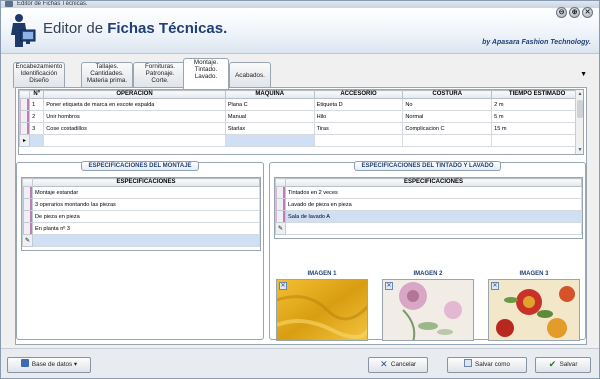  I want to click on image-2-label: IMAGEN 2, so click(428, 274).